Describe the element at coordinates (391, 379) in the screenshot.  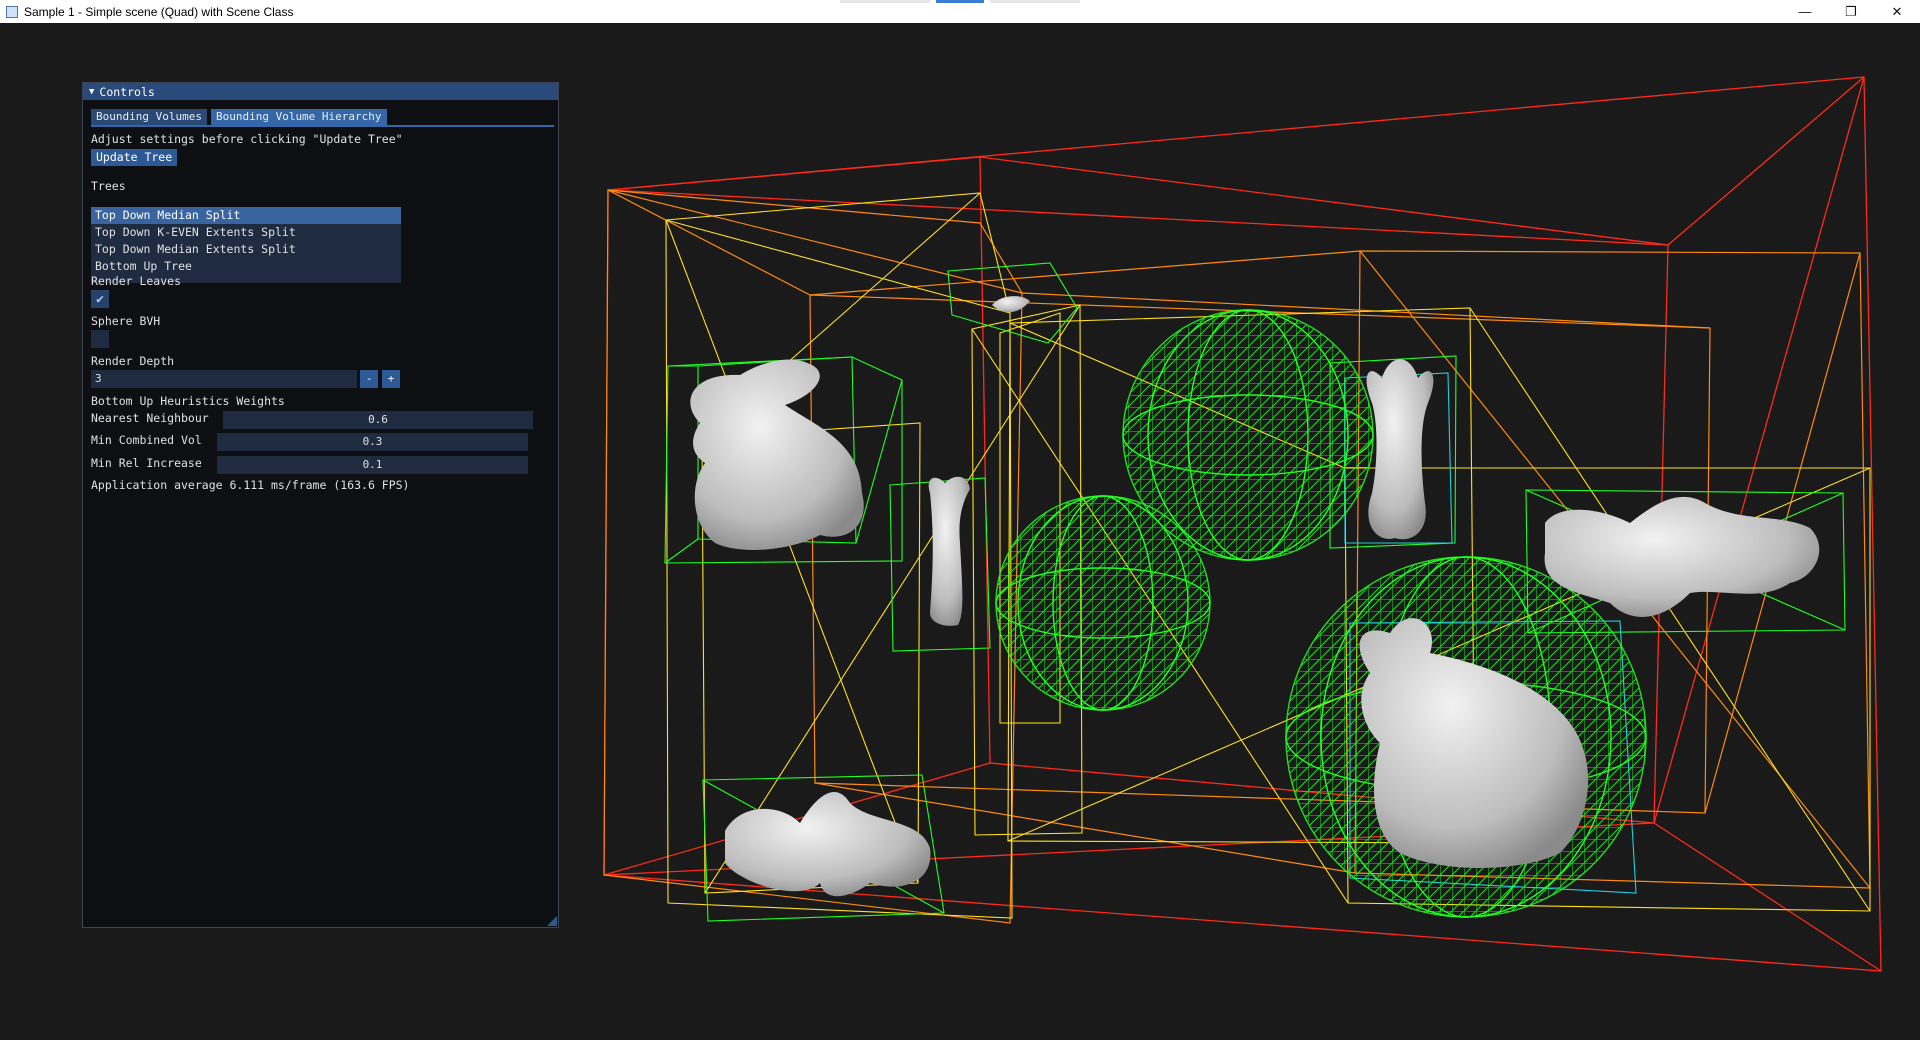
I see `render-depth-increment-button: +` at that location.